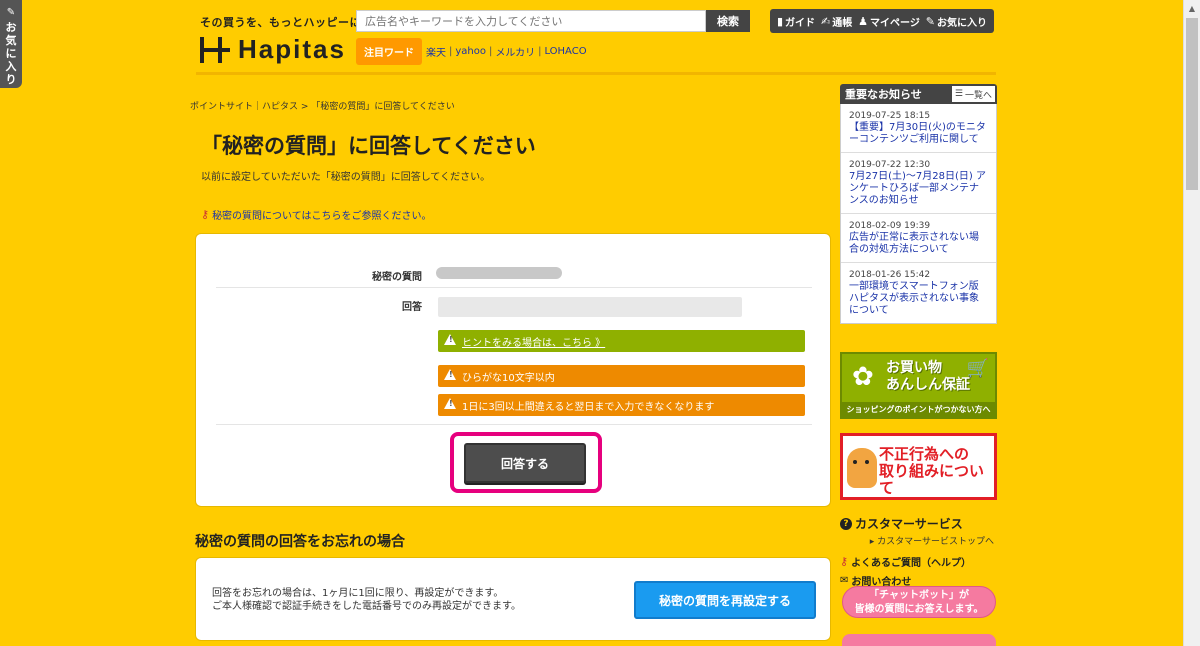 The height and width of the screenshot is (646, 1200). I want to click on news-link: 【重要】7月30日(火)のモニターコンテンツご利用に関して, so click(917, 133).